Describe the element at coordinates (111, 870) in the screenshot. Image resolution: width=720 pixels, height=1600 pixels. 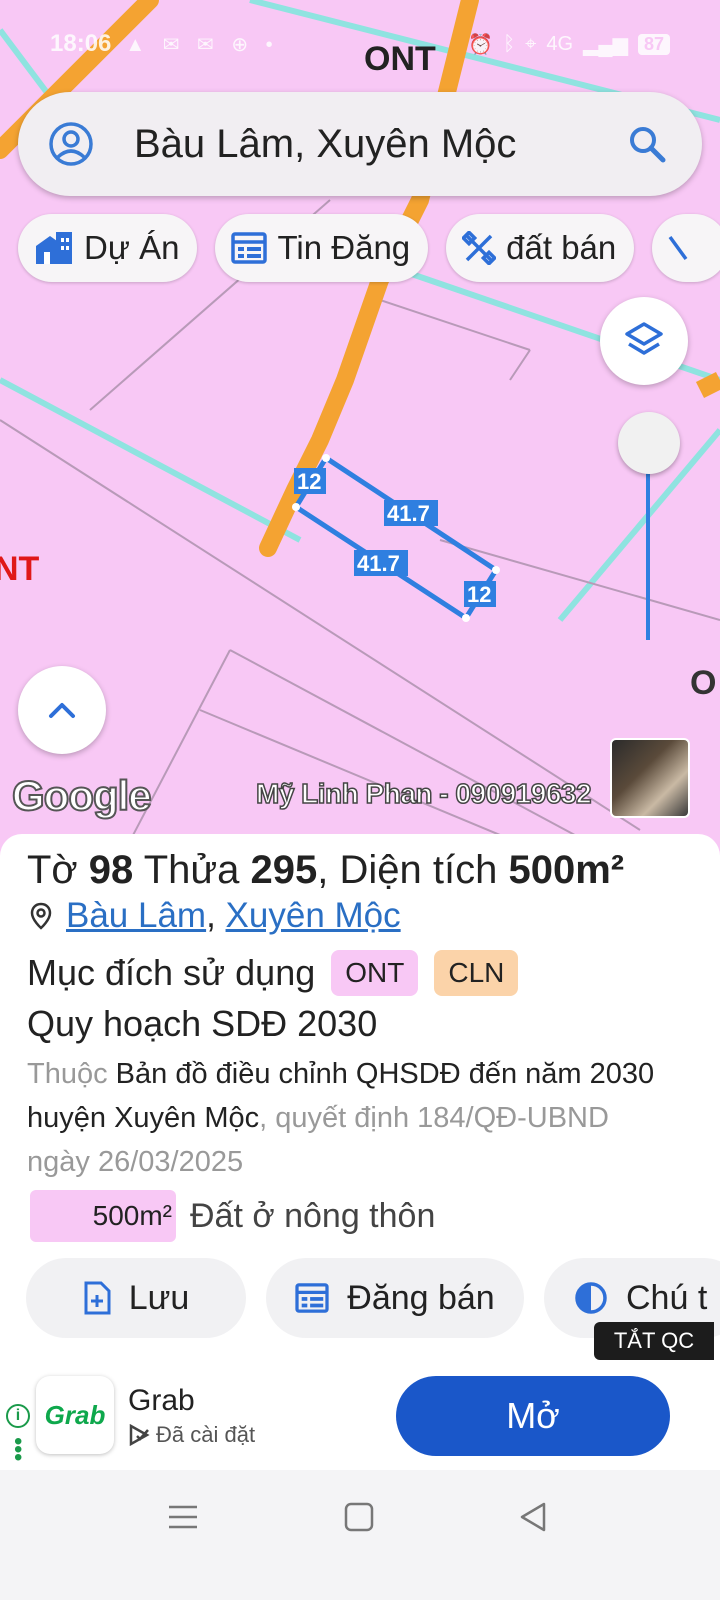
I see `sheet-number: 98` at that location.